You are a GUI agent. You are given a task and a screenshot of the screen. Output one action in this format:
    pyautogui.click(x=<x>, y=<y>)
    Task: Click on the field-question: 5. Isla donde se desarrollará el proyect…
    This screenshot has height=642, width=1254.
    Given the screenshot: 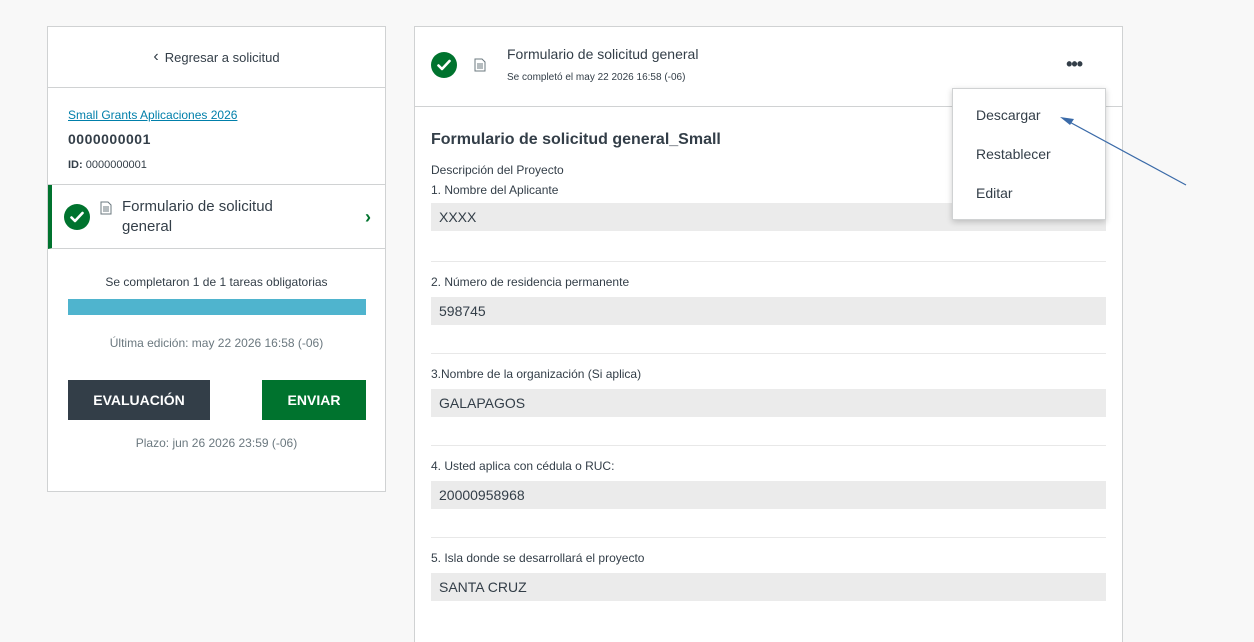 What is the action you would take?
    pyautogui.click(x=538, y=558)
    